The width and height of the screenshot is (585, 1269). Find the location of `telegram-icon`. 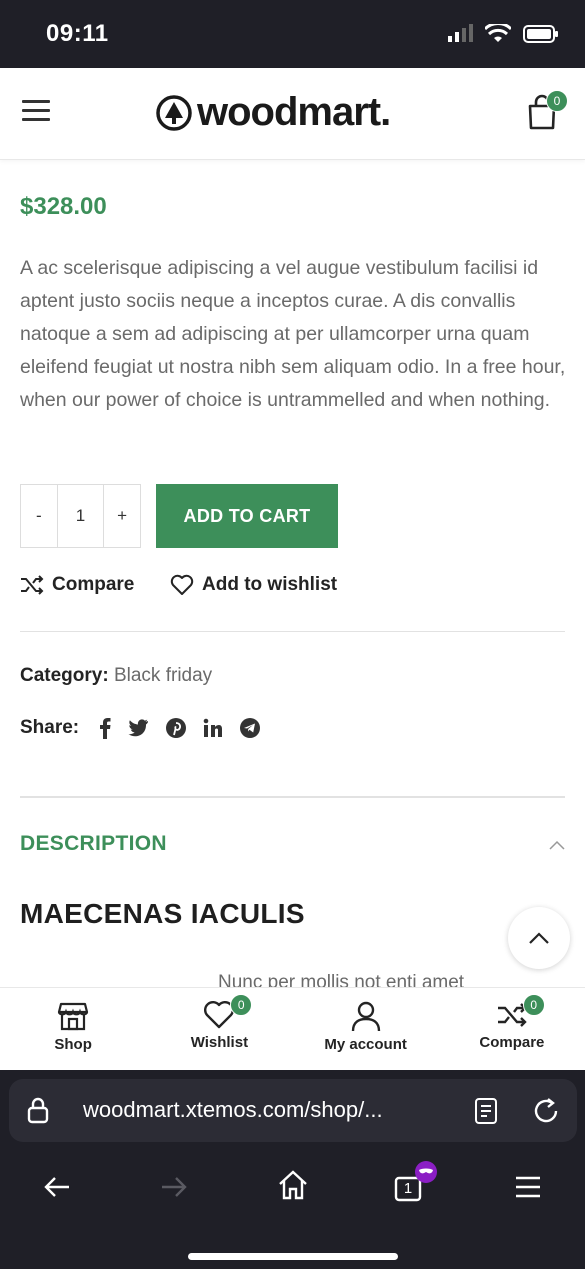

telegram-icon is located at coordinates (250, 728).